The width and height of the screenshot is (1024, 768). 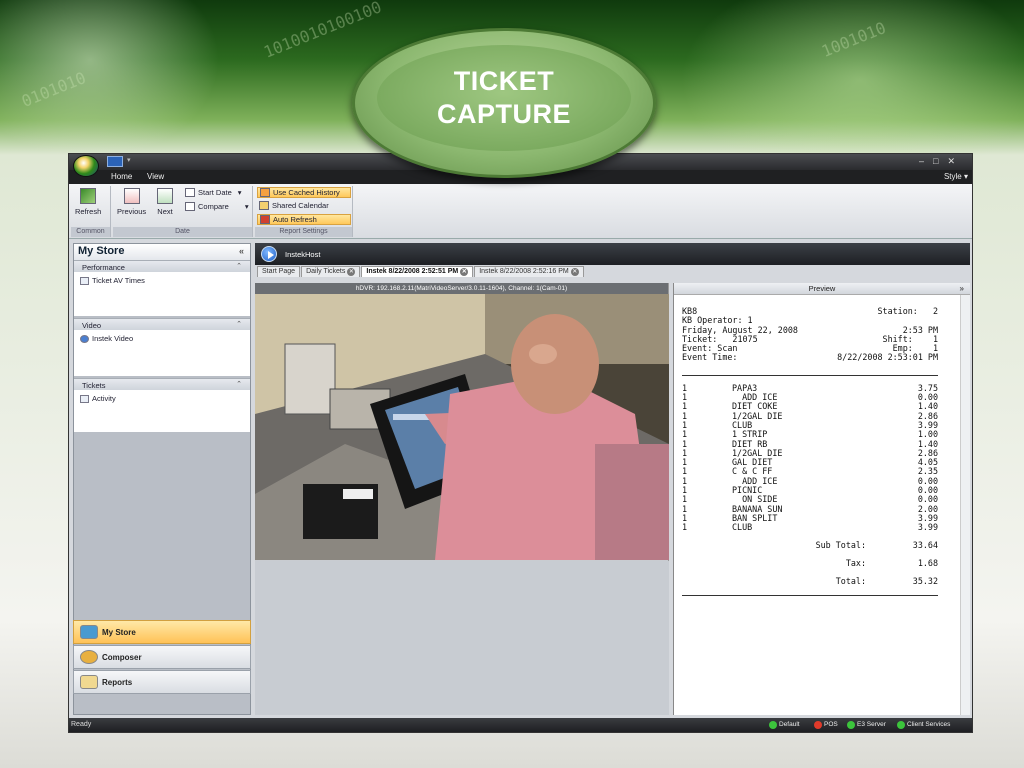 What do you see at coordinates (162, 411) in the screenshot?
I see `section-body-tickets: Activity` at bounding box center [162, 411].